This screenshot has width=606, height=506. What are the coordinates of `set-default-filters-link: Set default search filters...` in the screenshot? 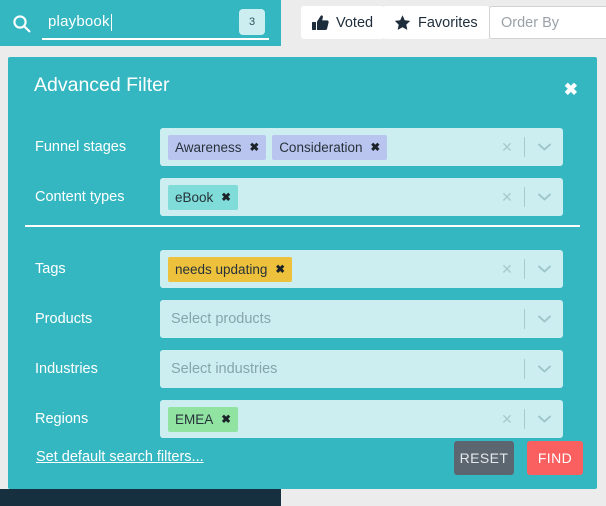 It's located at (120, 457).